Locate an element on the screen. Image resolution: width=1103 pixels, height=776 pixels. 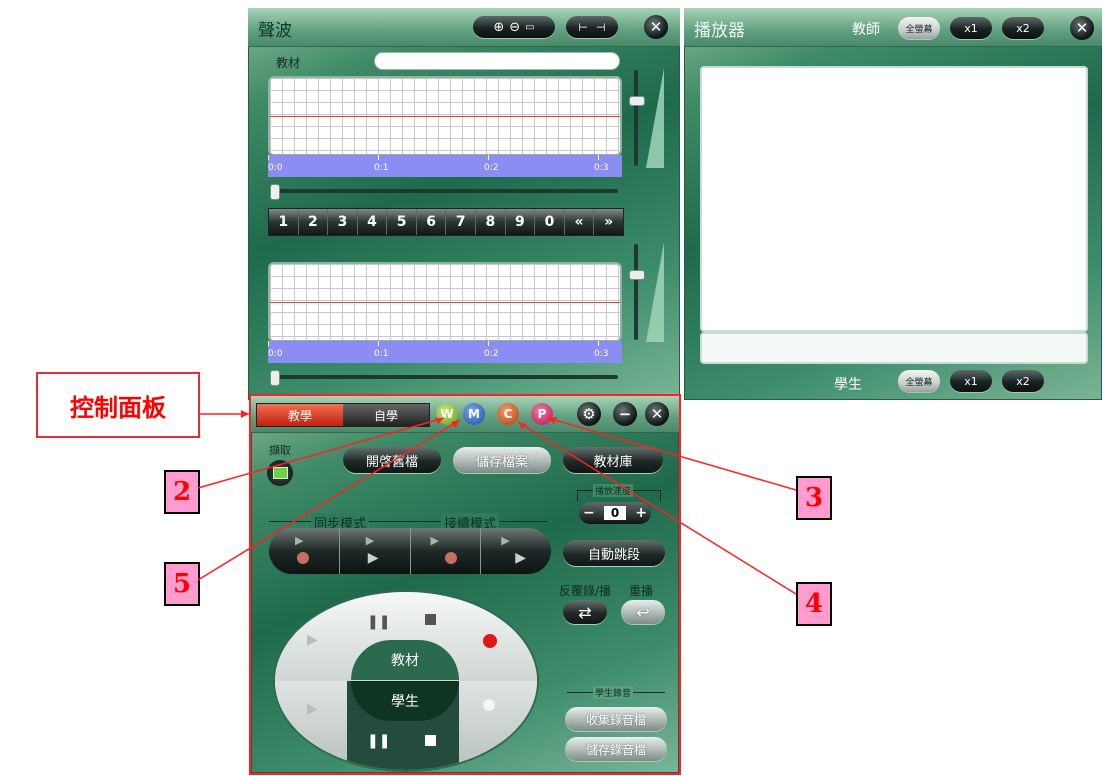
mode-m-button: M is located at coordinates (474, 414).